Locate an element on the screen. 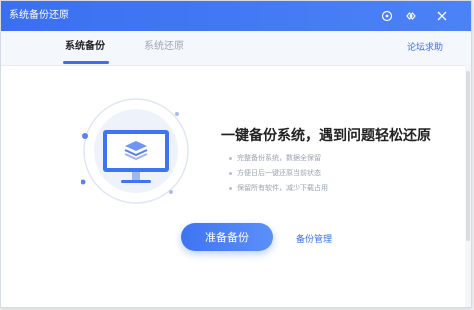  scrollbar-thumb is located at coordinates (468, 156).